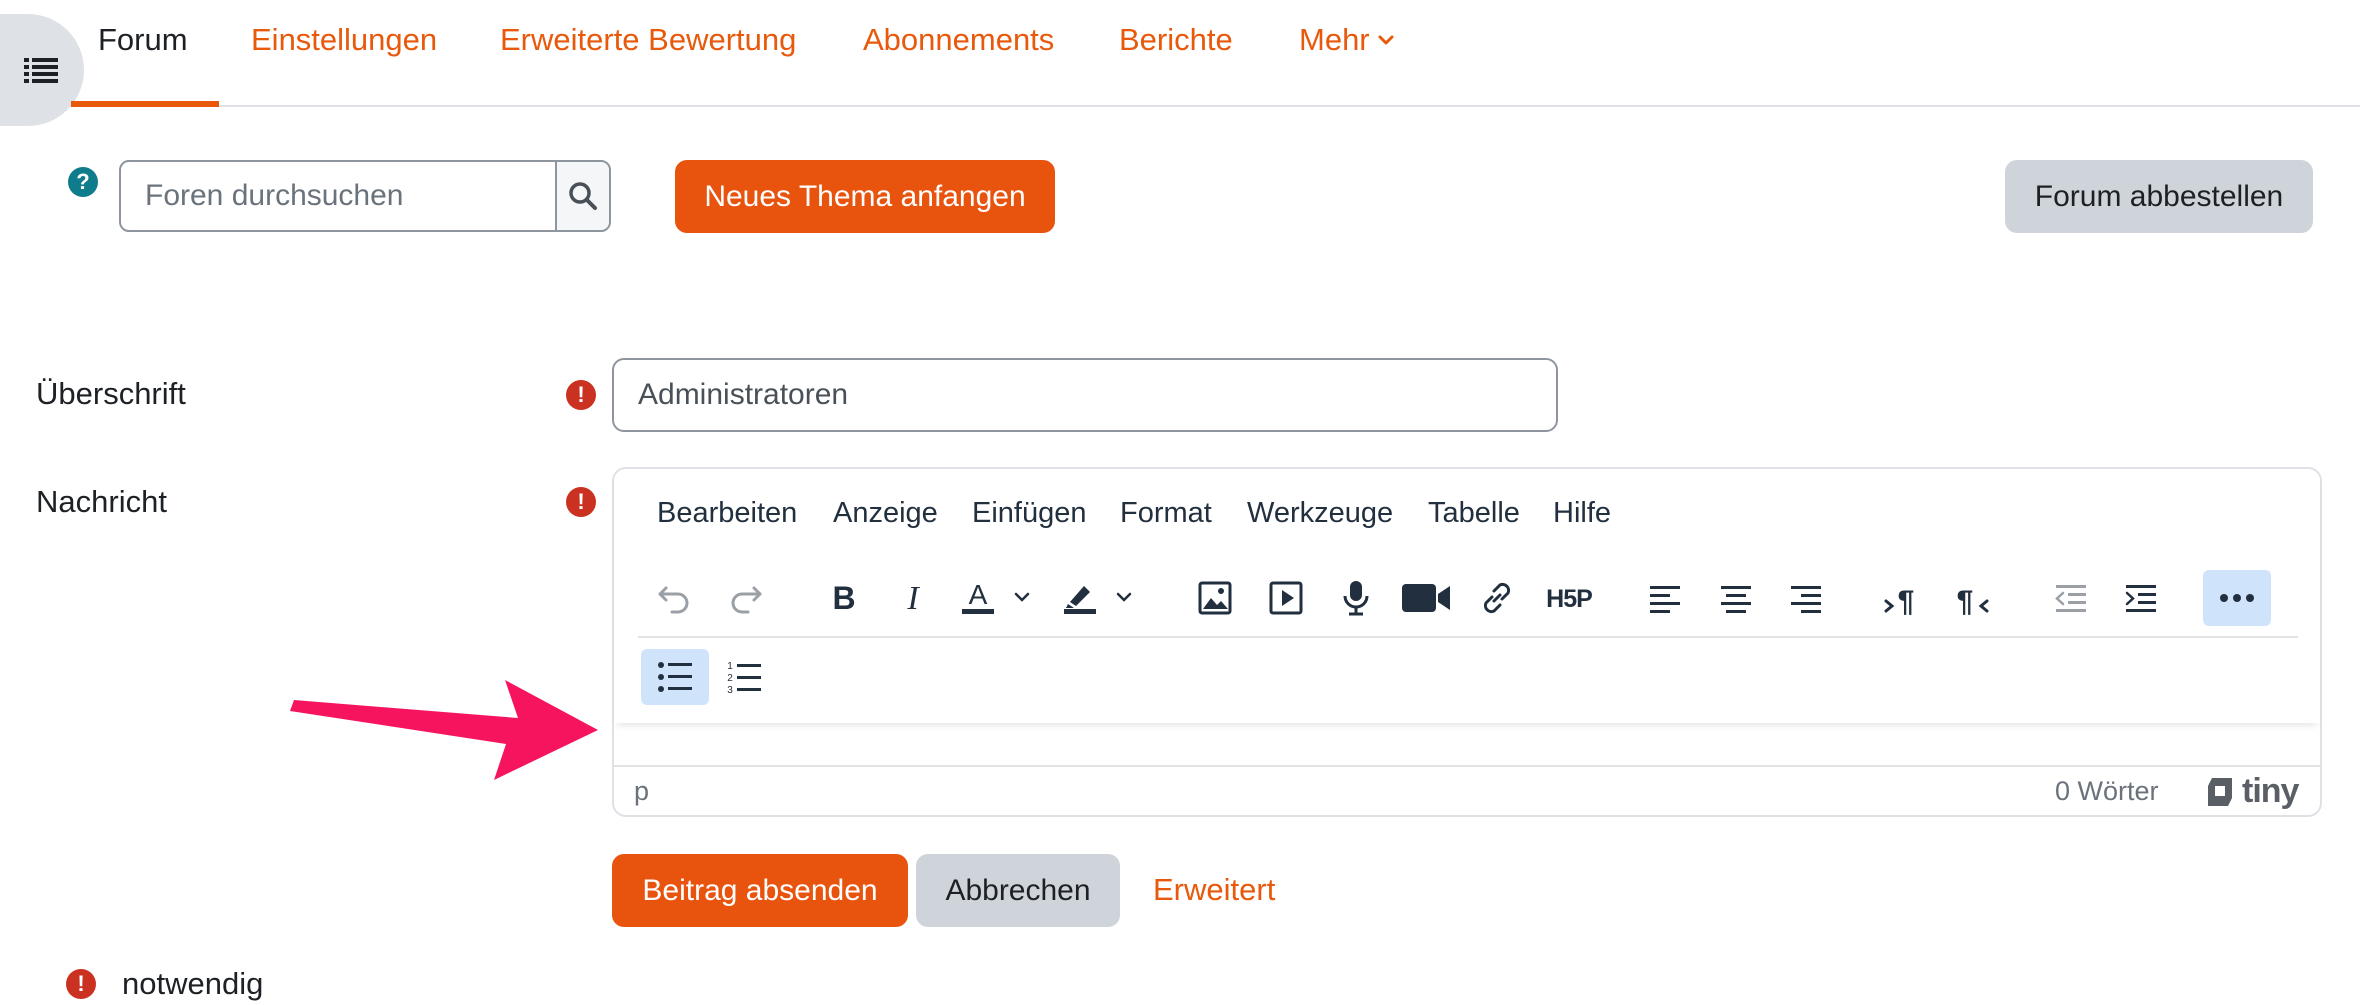  I want to click on bold-button: B, so click(844, 598).